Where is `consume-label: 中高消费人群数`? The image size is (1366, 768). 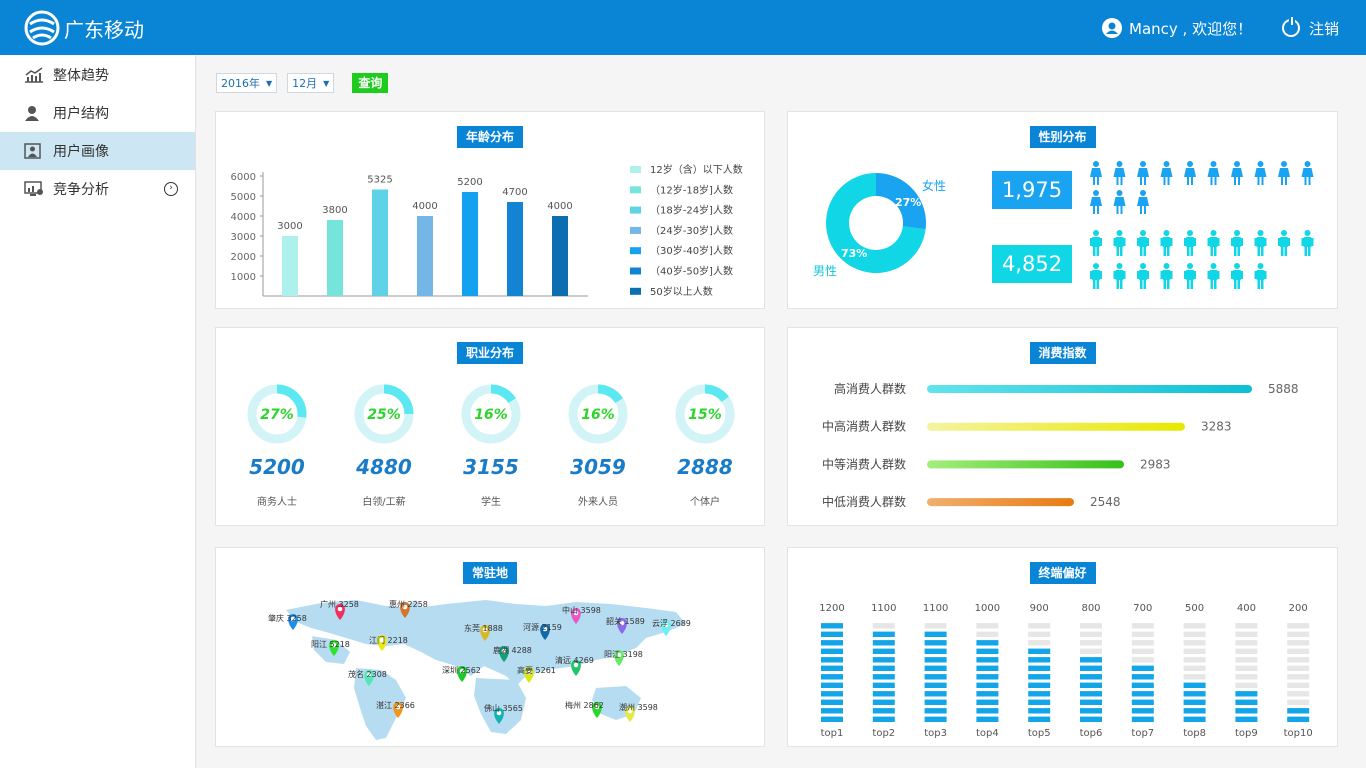 consume-label: 中高消费人群数 is located at coordinates (864, 426).